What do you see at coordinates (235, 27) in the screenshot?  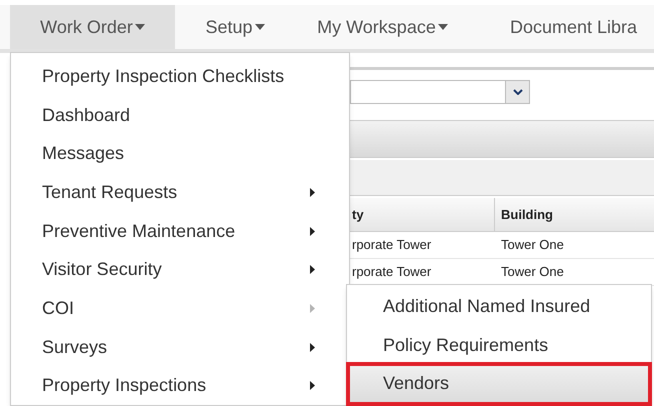 I see `nav-tab: Setup` at bounding box center [235, 27].